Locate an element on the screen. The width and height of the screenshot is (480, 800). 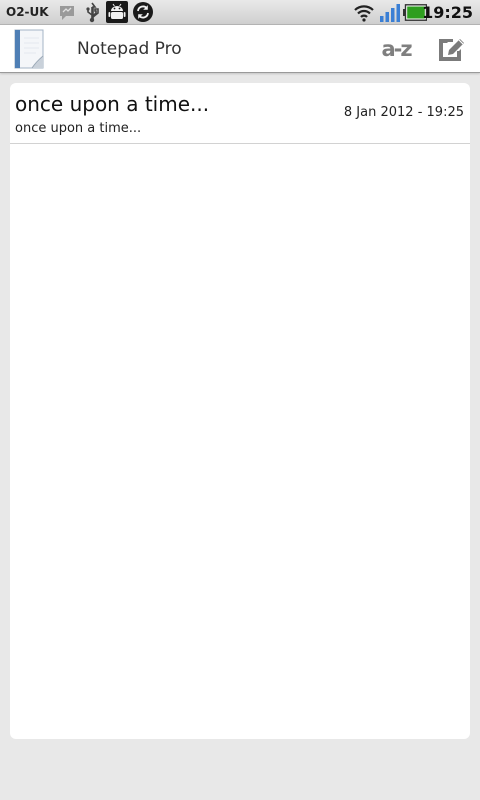
notepad-icon is located at coordinates (30, 51).